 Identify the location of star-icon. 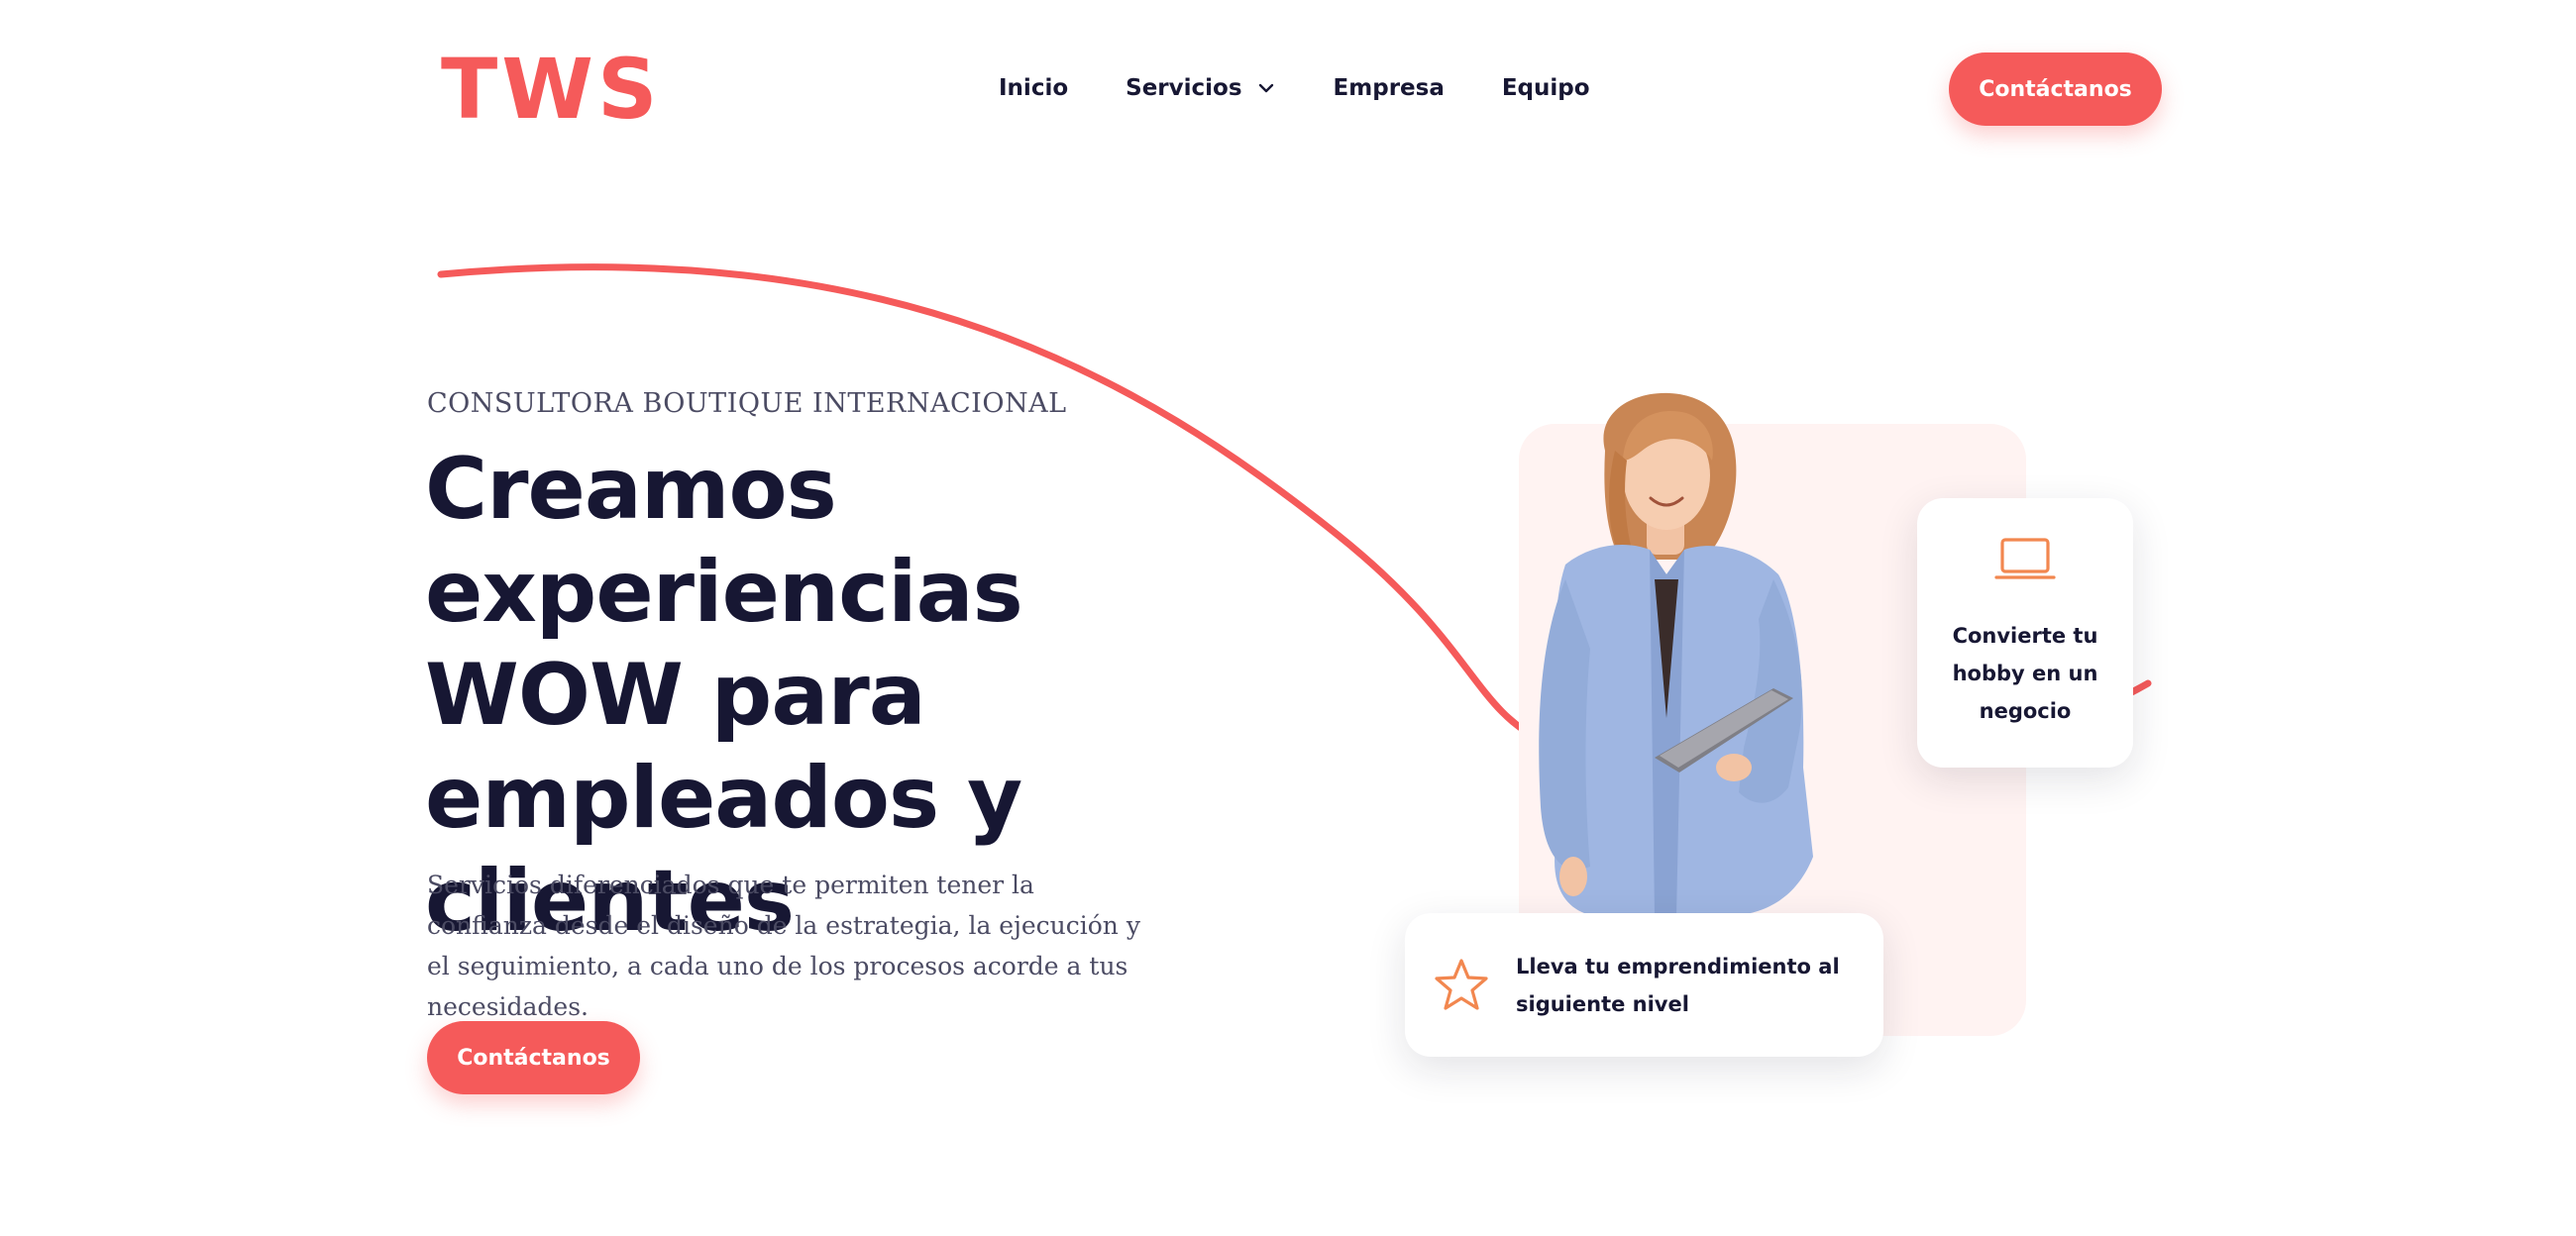
(1461, 984).